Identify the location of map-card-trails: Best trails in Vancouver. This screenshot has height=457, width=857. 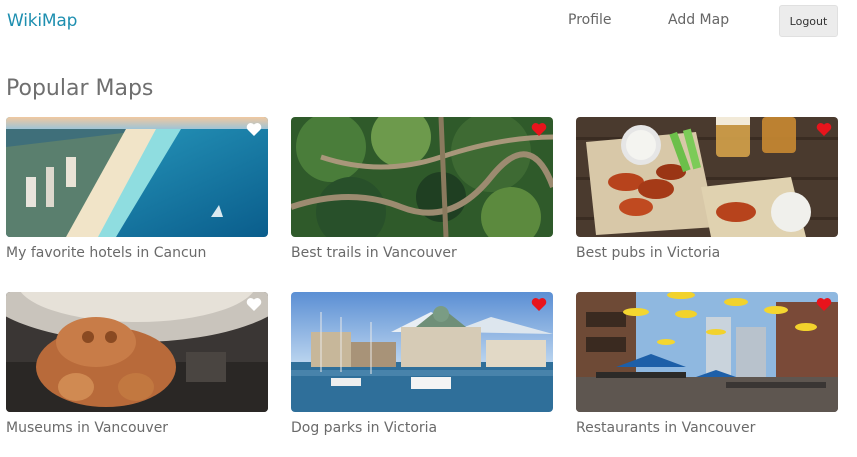
(422, 189).